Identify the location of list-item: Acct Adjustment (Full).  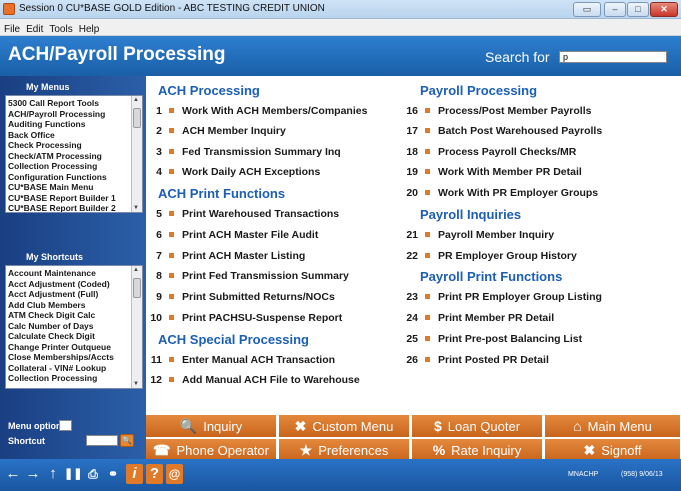
(74, 294).